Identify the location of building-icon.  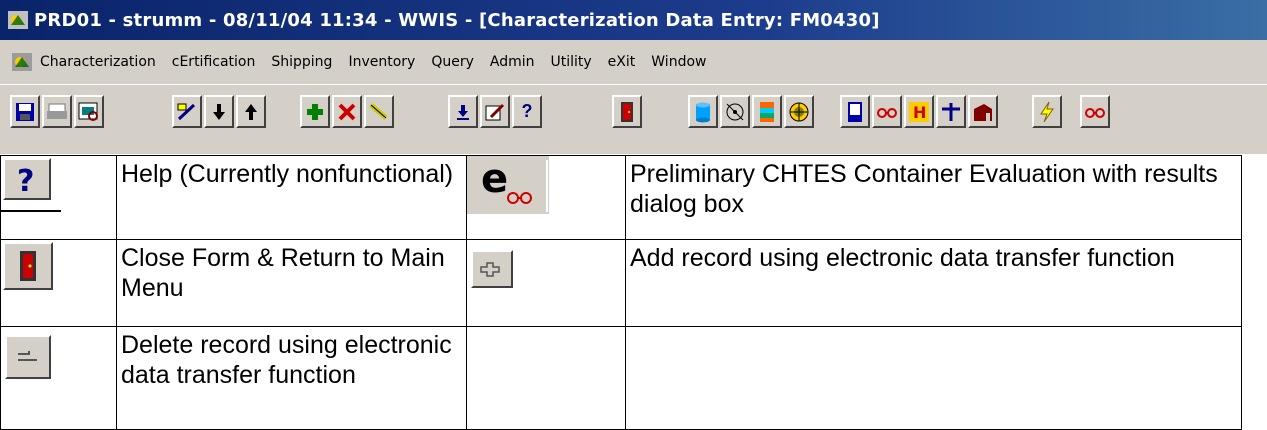
(983, 111).